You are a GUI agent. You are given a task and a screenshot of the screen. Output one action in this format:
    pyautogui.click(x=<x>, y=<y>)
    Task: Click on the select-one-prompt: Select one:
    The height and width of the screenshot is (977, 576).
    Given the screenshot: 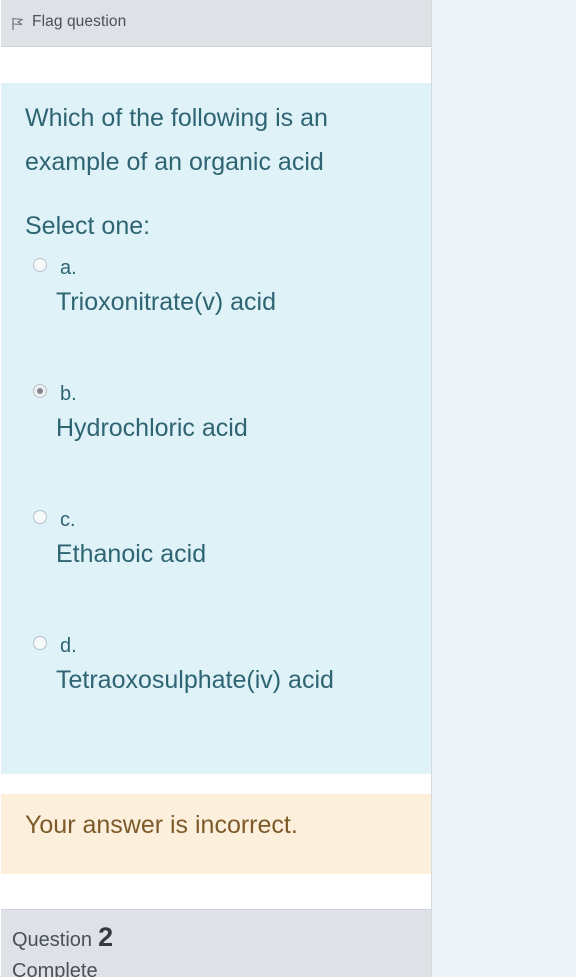 What is the action you would take?
    pyautogui.click(x=88, y=226)
    